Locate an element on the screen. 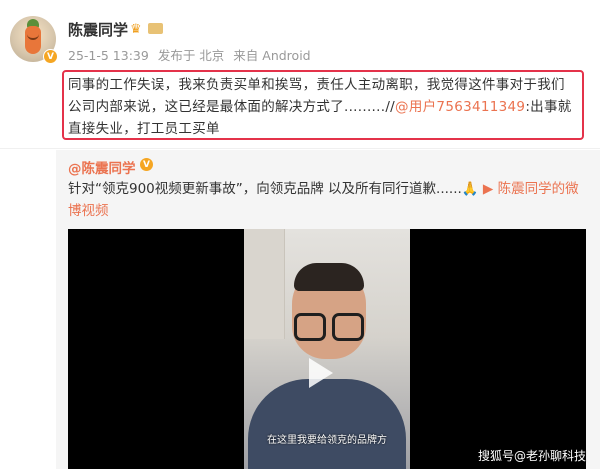 The width and height of the screenshot is (600, 469). person-body is located at coordinates (327, 424).